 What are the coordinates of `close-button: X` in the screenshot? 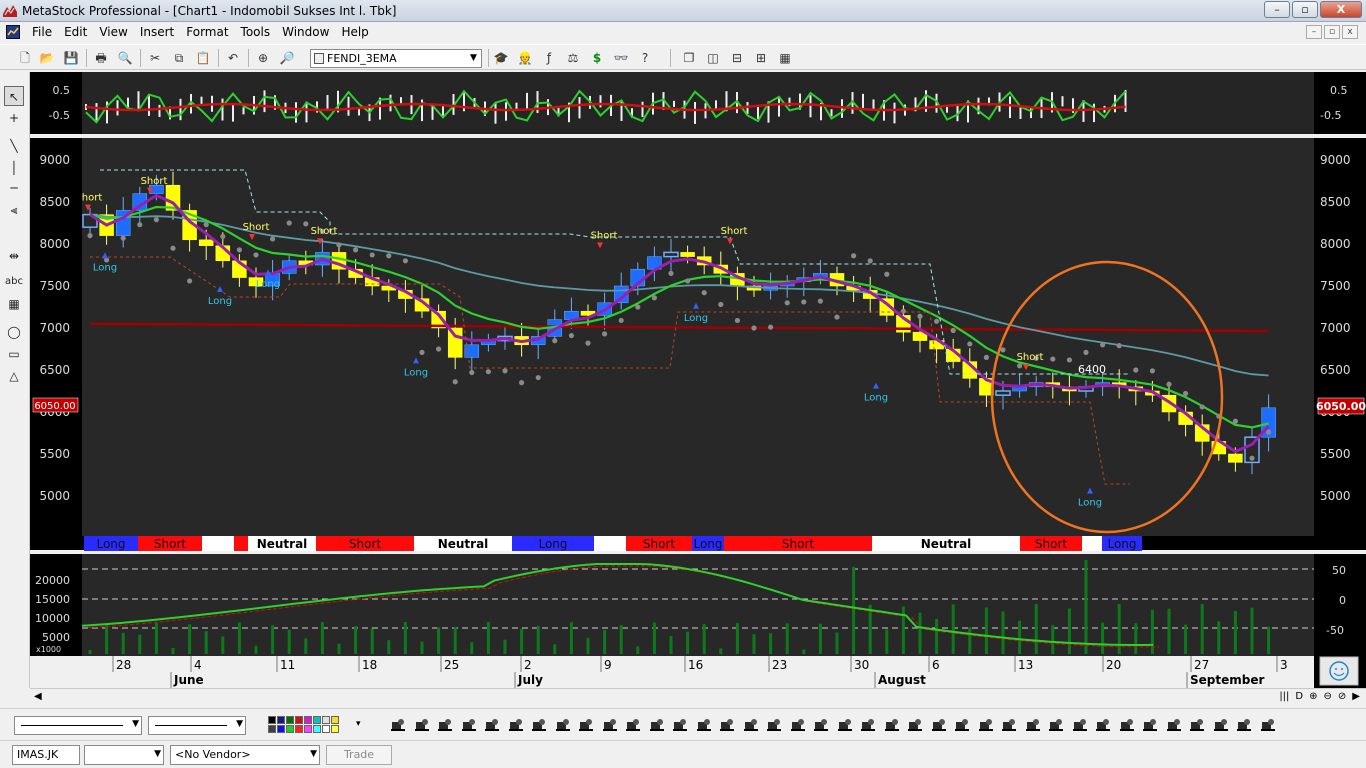 It's located at (1341, 9).